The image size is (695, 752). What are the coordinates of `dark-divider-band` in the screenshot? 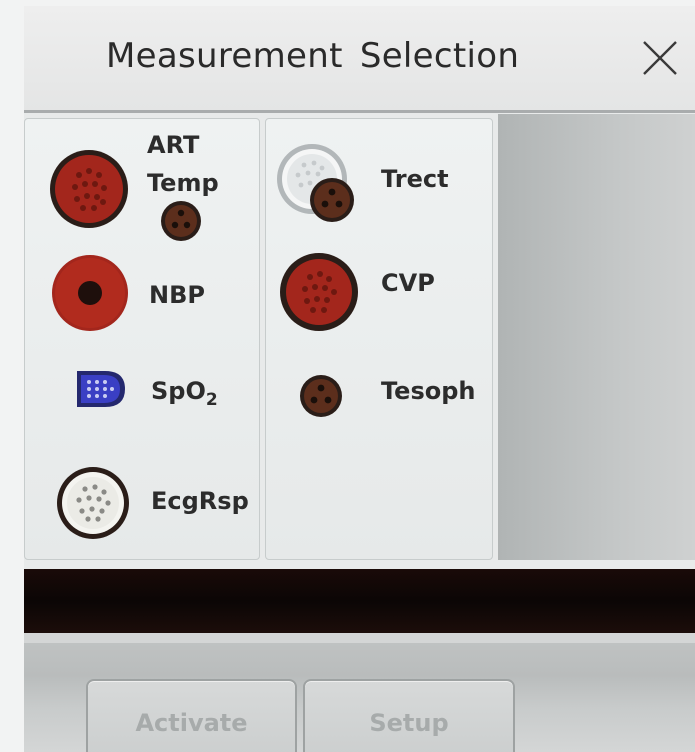 It's located at (359, 601).